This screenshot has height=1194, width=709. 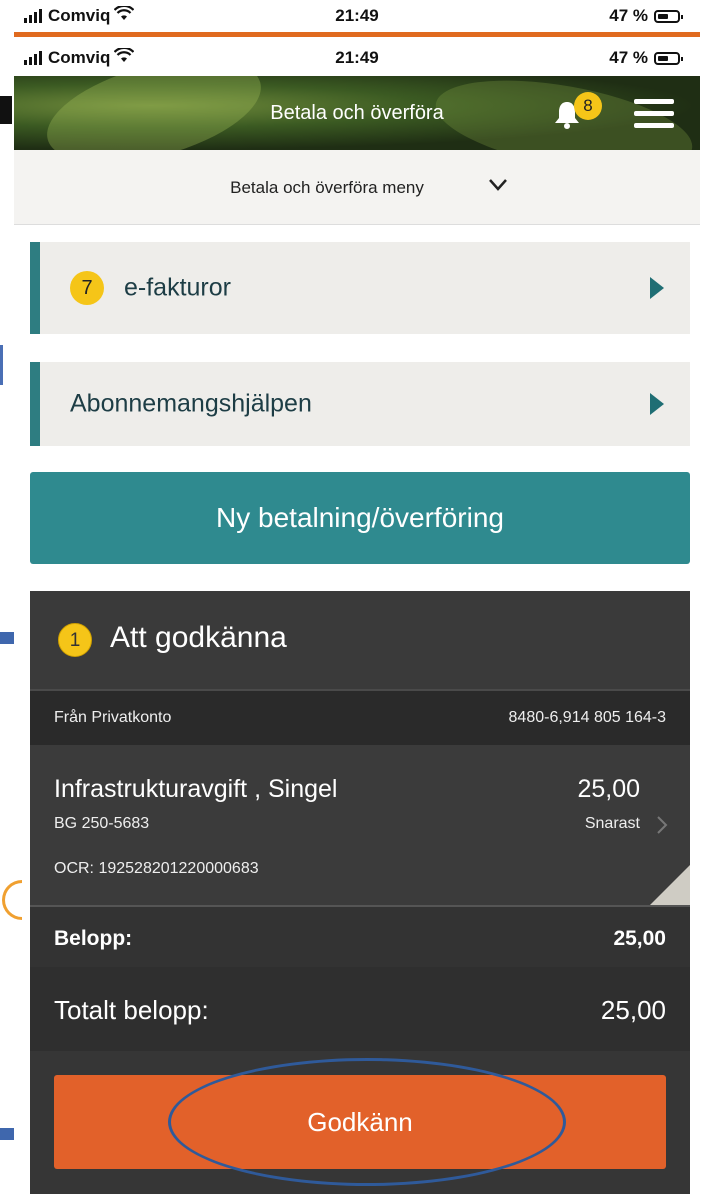 What do you see at coordinates (156, 868) in the screenshot?
I see `payment-ocr: OCR: 192528201220000683` at bounding box center [156, 868].